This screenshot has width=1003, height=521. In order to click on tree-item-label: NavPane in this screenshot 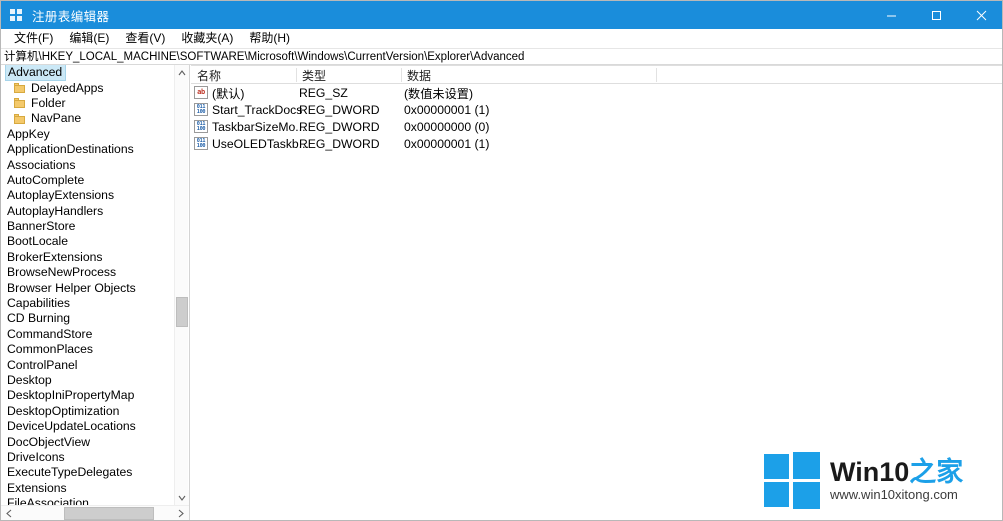, I will do `click(56, 118)`.